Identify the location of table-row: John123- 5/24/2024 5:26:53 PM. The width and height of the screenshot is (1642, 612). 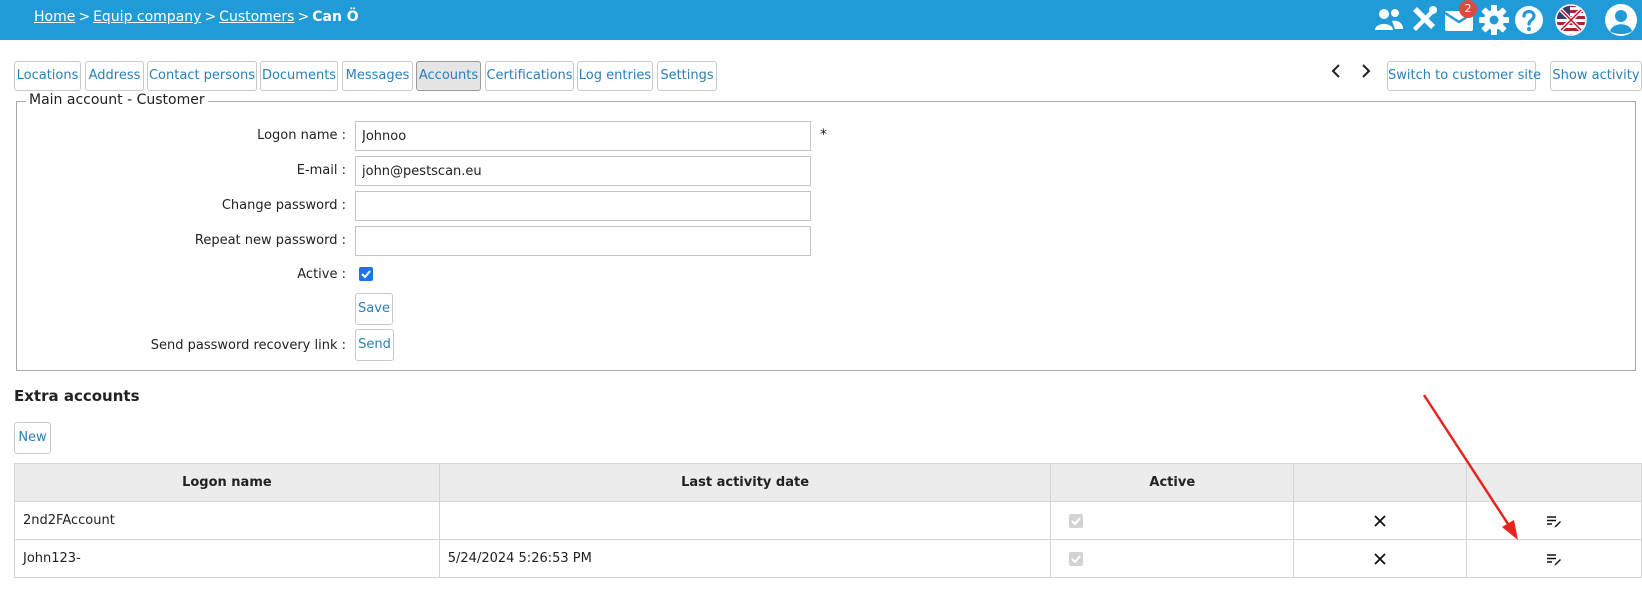
(828, 558).